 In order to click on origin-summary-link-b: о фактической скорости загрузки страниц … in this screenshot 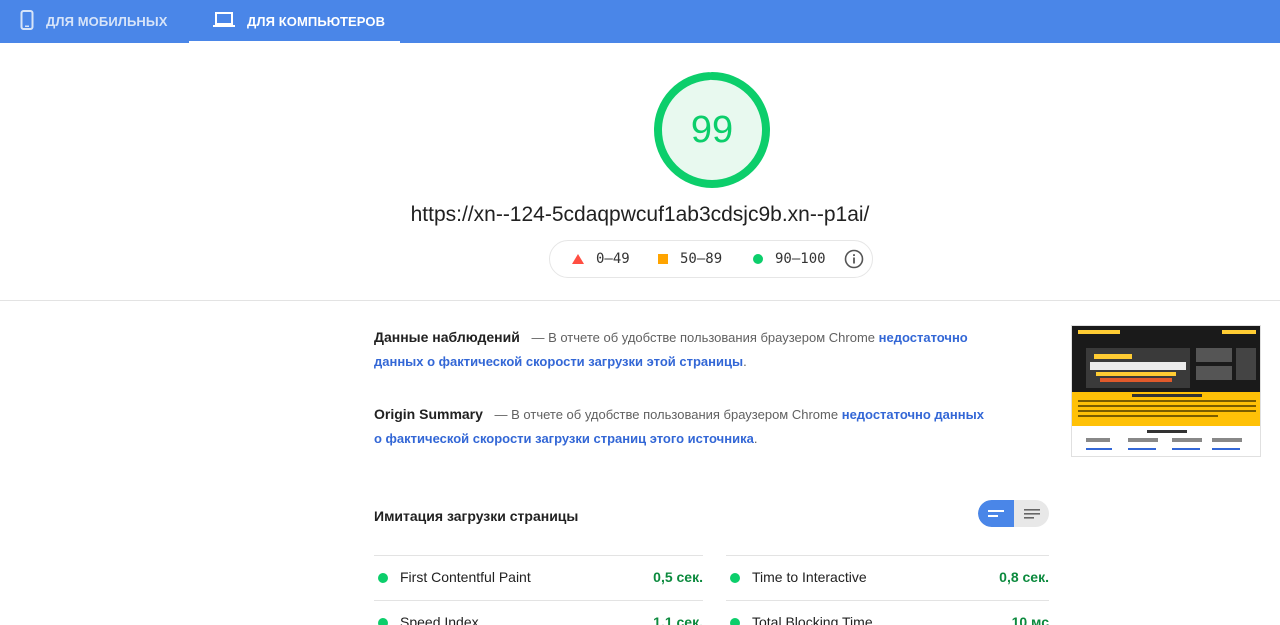, I will do `click(564, 438)`.